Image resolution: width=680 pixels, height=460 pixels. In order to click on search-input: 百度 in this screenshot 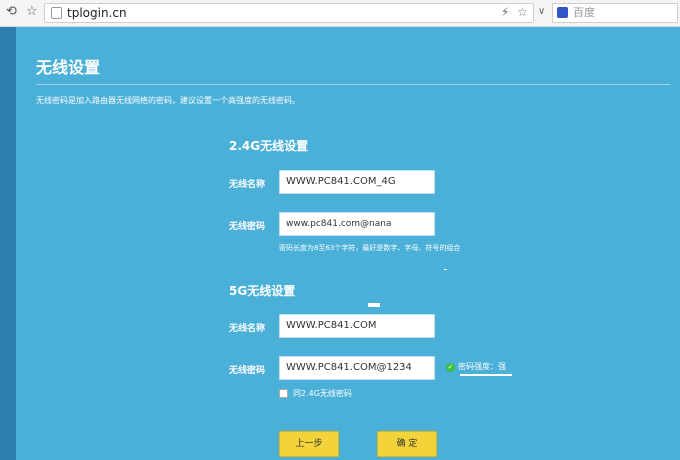, I will do `click(615, 13)`.